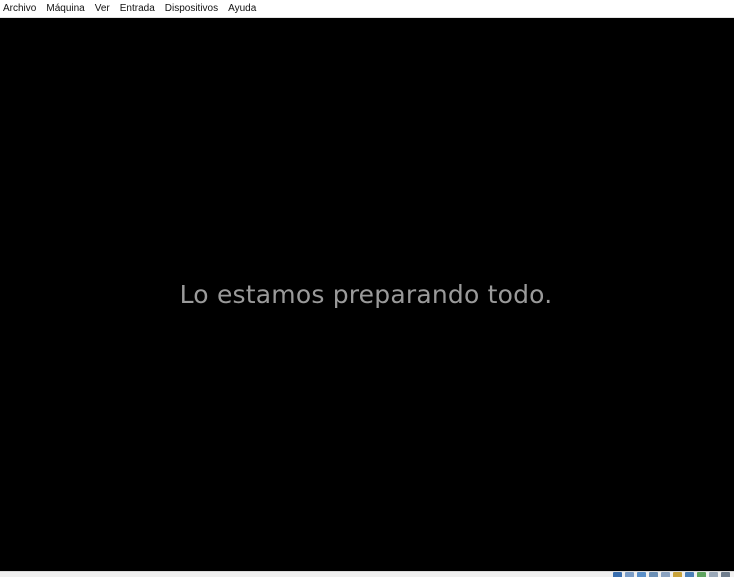  I want to click on menu-dispositivos: Dispositivos, so click(191, 9).